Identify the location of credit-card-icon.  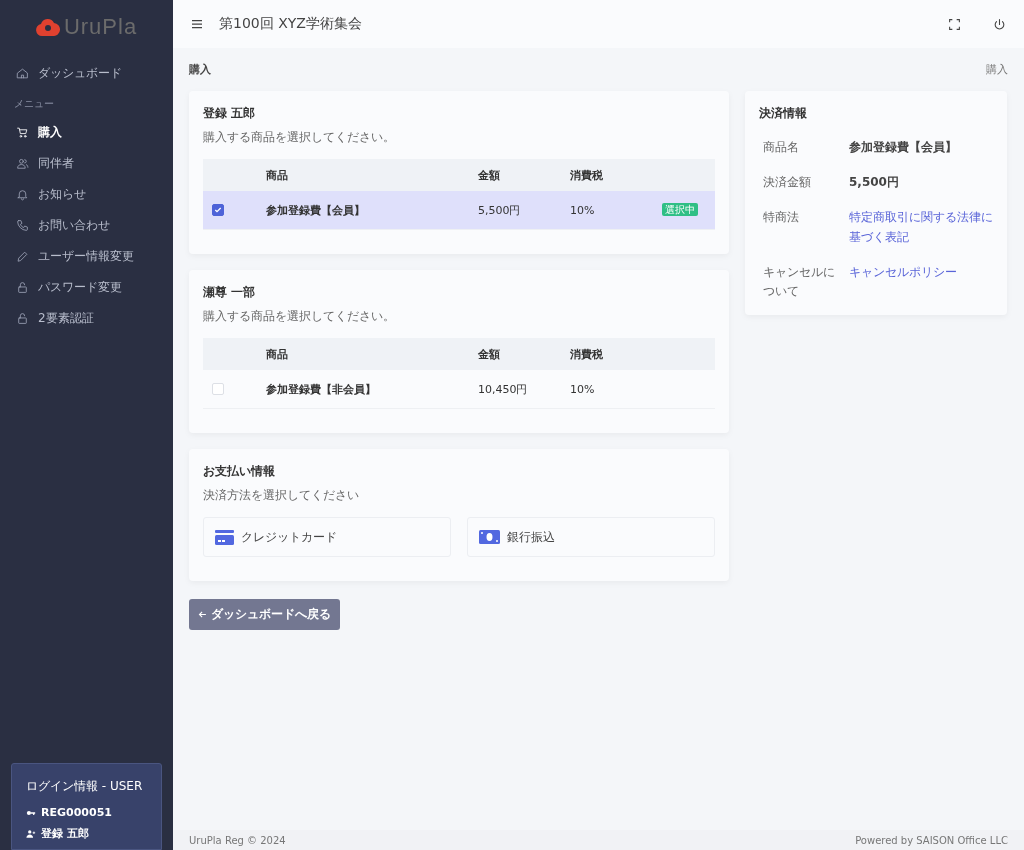
(224, 537).